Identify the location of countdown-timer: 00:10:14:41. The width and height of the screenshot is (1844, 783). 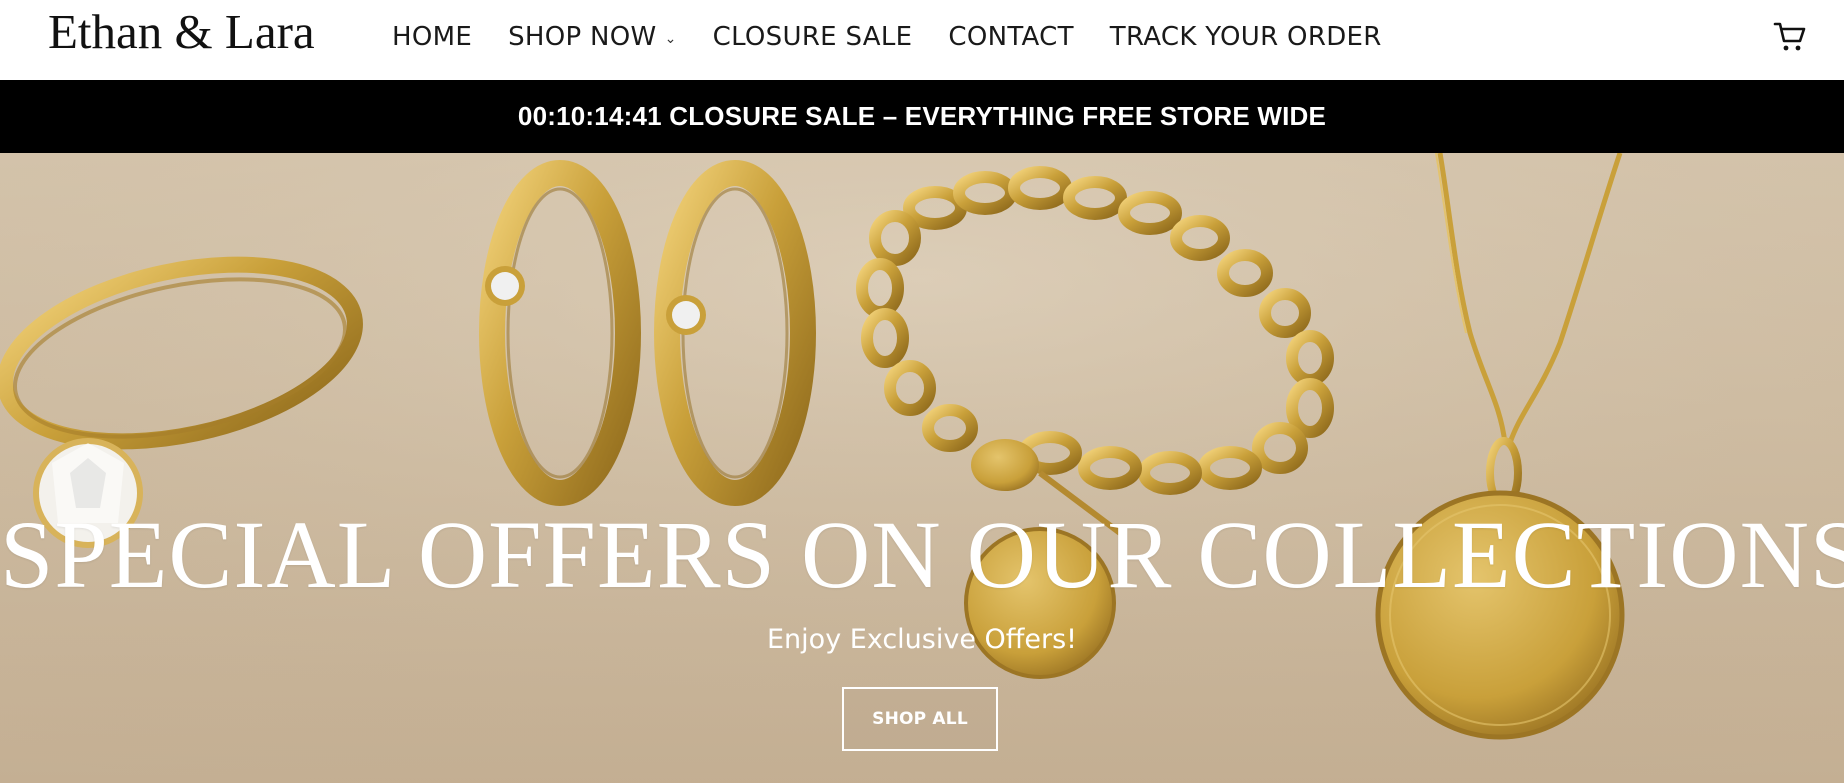
(589, 116).